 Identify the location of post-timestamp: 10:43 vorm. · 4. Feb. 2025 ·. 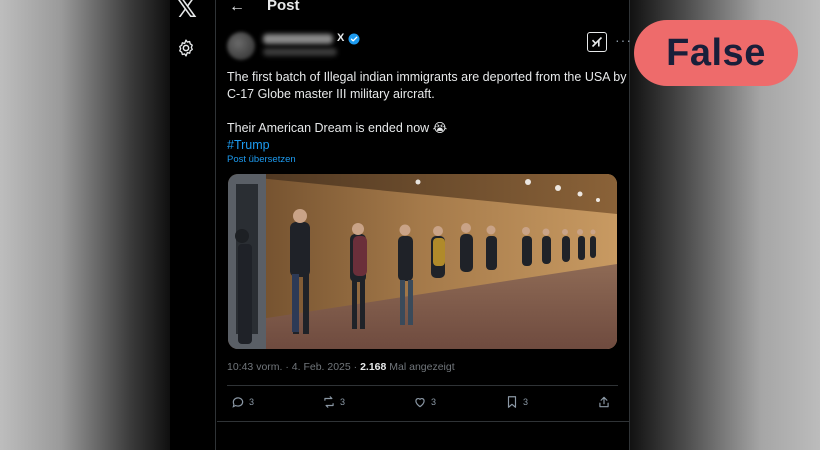
(293, 367).